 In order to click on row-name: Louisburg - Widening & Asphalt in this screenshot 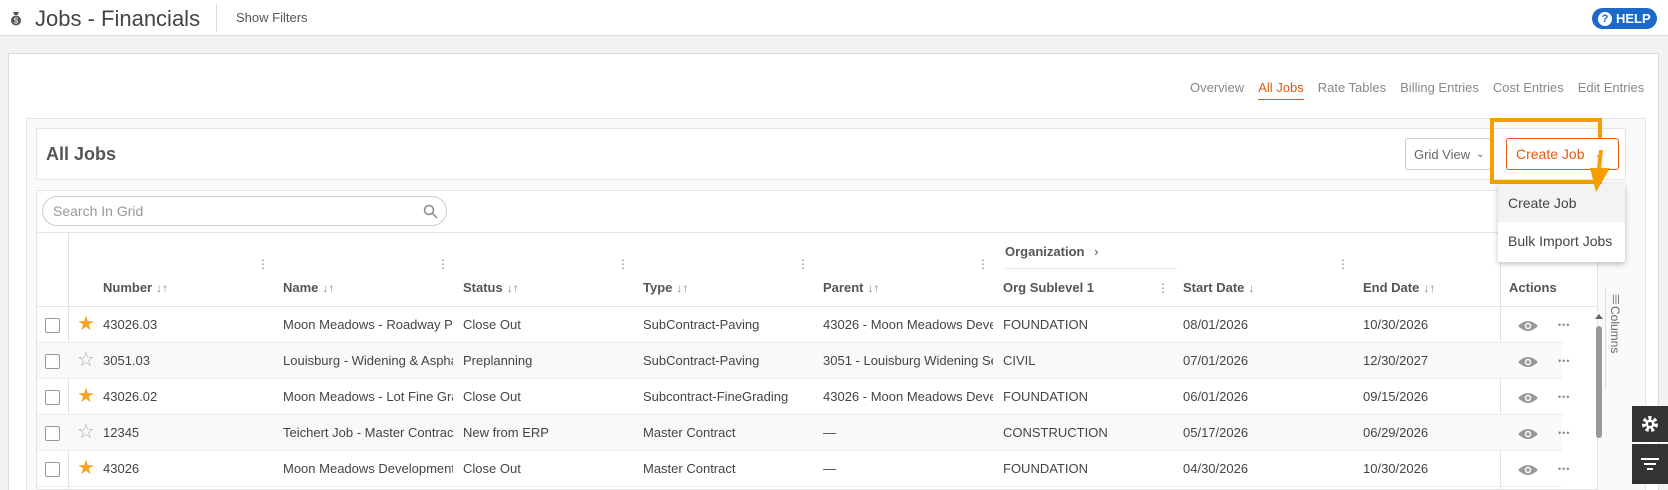, I will do `click(368, 361)`.